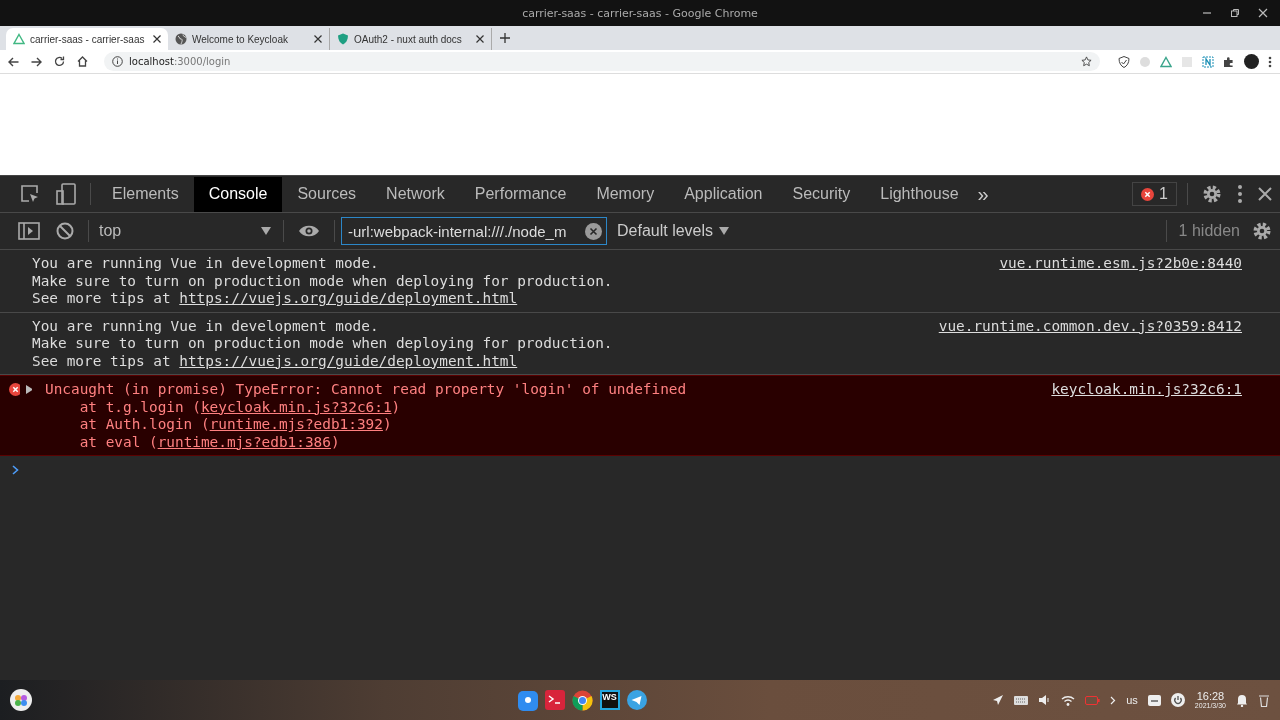 The image size is (1280, 720). I want to click on sidebar-toggle-icon, so click(29, 231).